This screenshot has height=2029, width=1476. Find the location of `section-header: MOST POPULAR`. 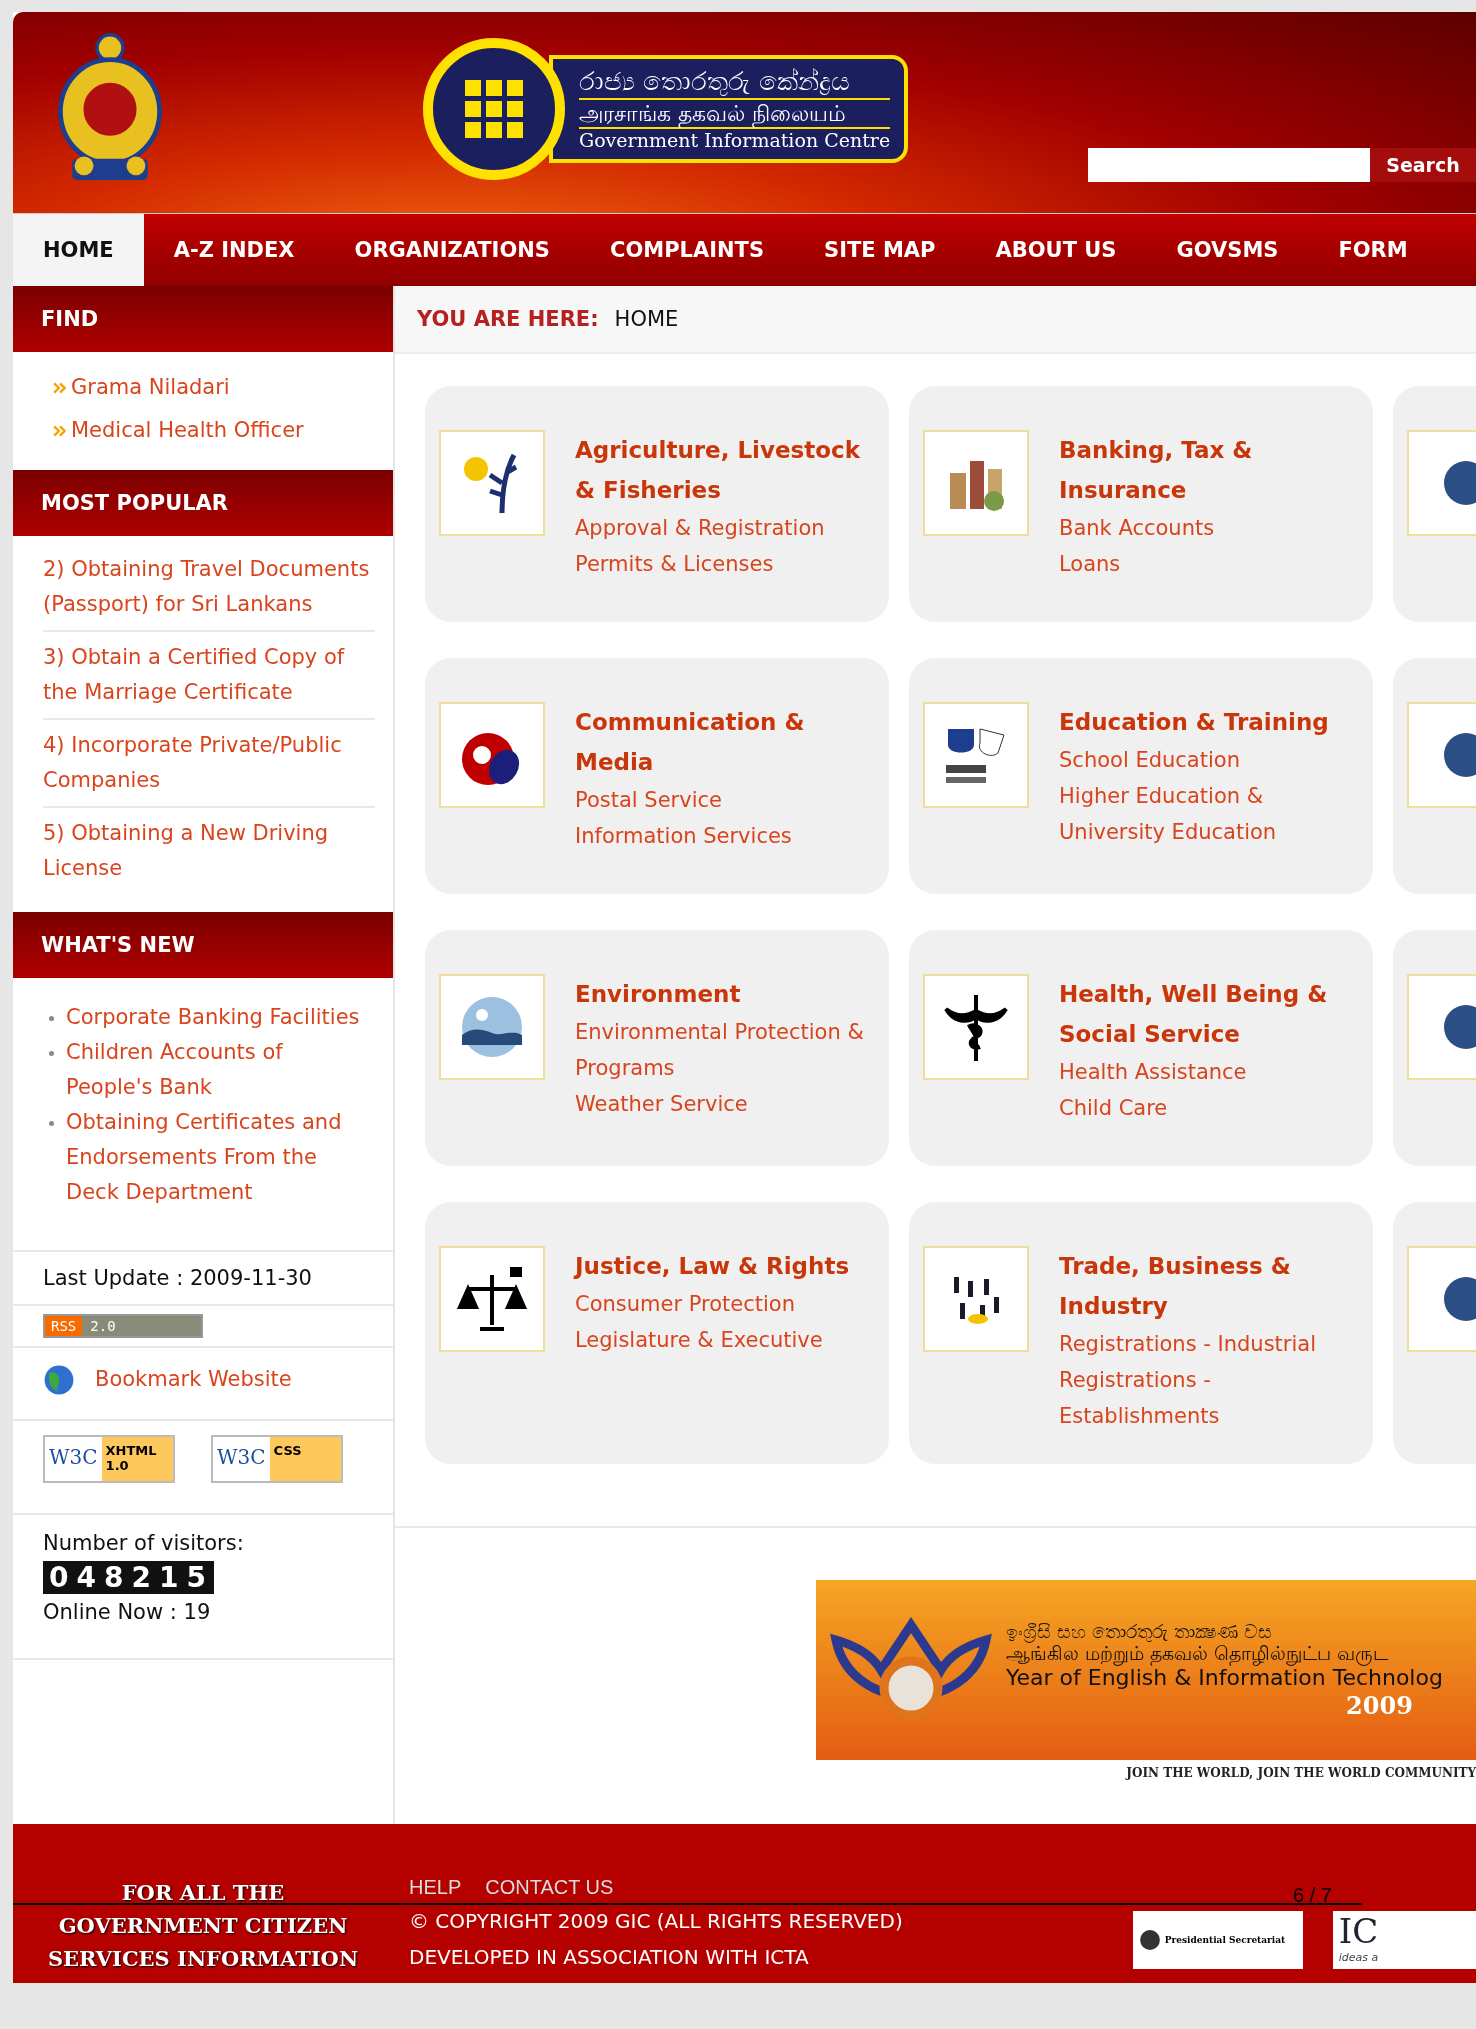

section-header: MOST POPULAR is located at coordinates (203, 503).